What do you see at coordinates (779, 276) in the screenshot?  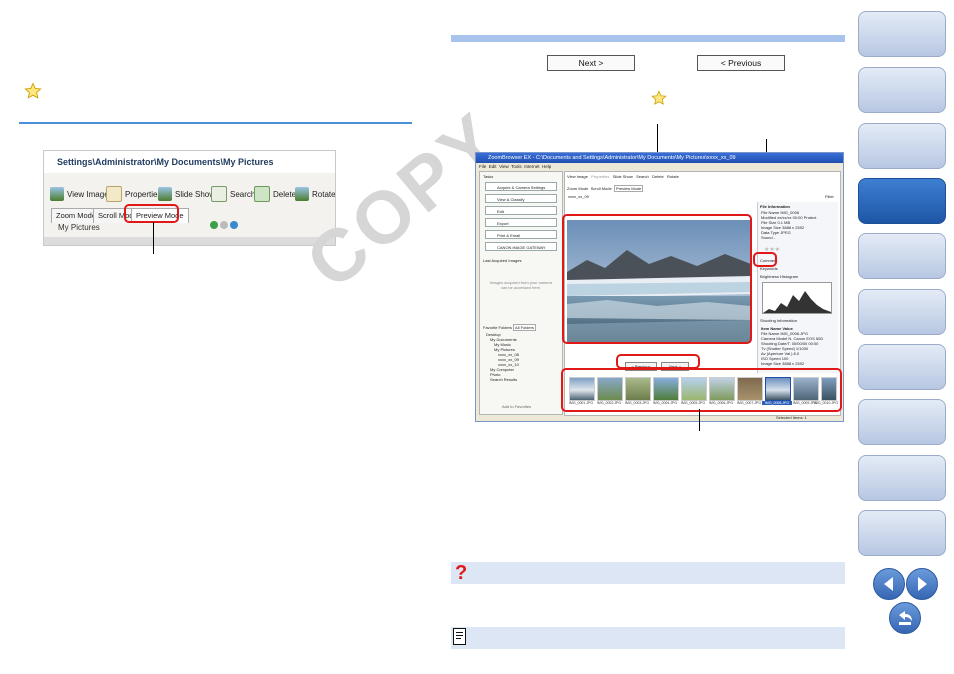 I see `histogram-section: Brightness Histogram` at bounding box center [779, 276].